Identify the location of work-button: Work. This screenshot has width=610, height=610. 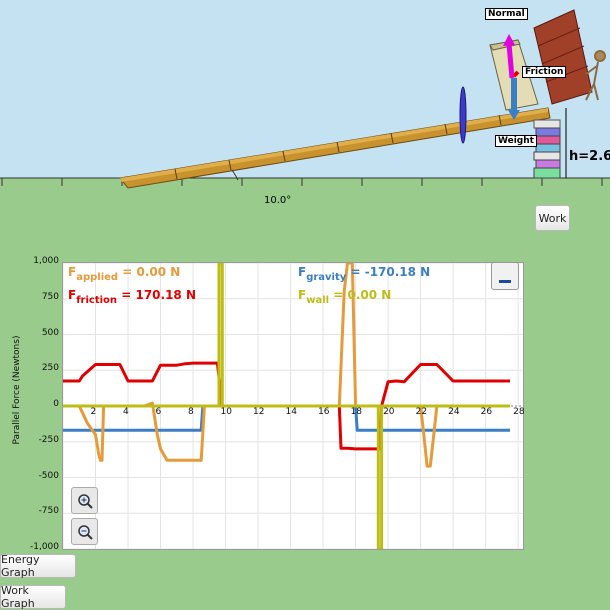
(552, 218).